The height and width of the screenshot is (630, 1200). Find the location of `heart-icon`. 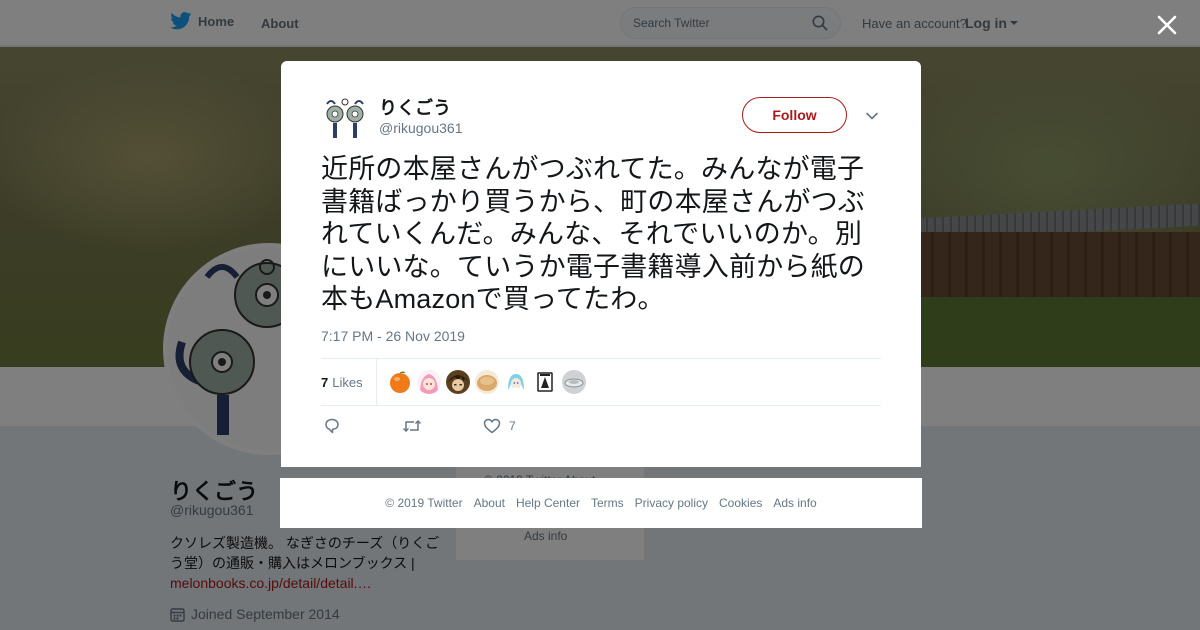

heart-icon is located at coordinates (492, 426).